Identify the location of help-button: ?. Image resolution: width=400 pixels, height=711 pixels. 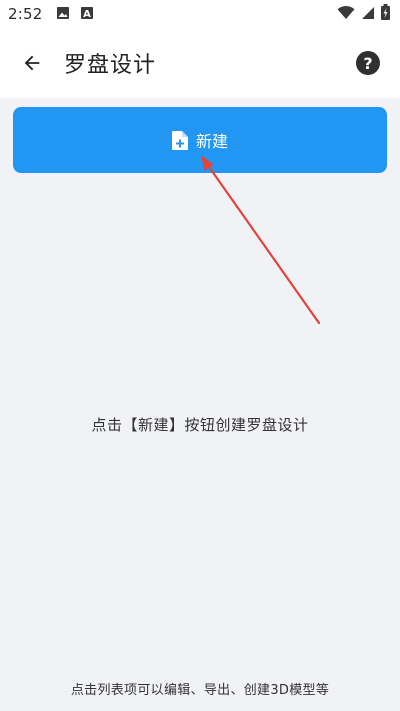
(368, 63).